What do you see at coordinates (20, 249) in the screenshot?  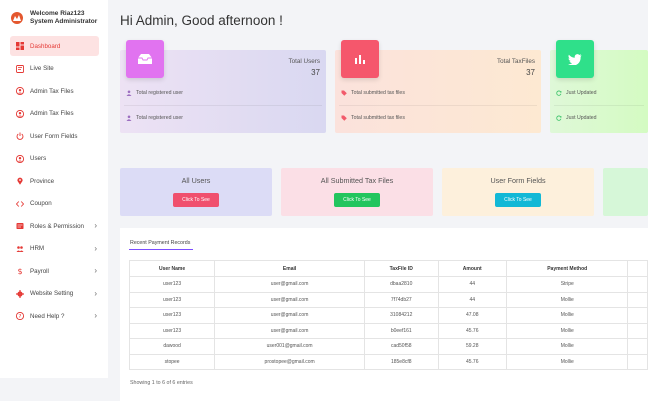 I see `hrm-icon` at bounding box center [20, 249].